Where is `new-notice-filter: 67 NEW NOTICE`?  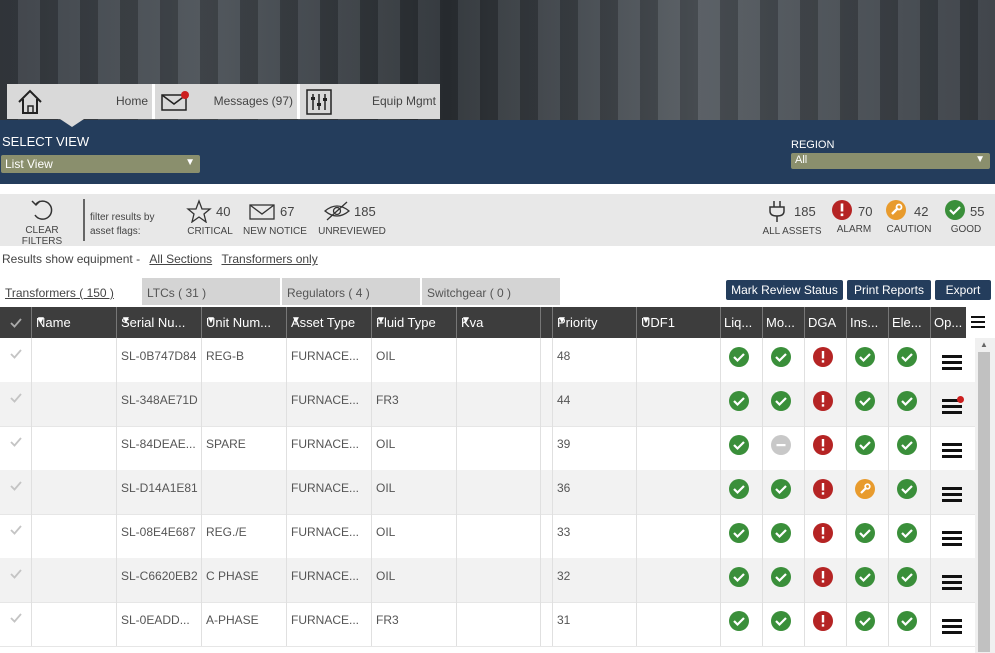
new-notice-filter: 67 NEW NOTICE is located at coordinates (275, 218).